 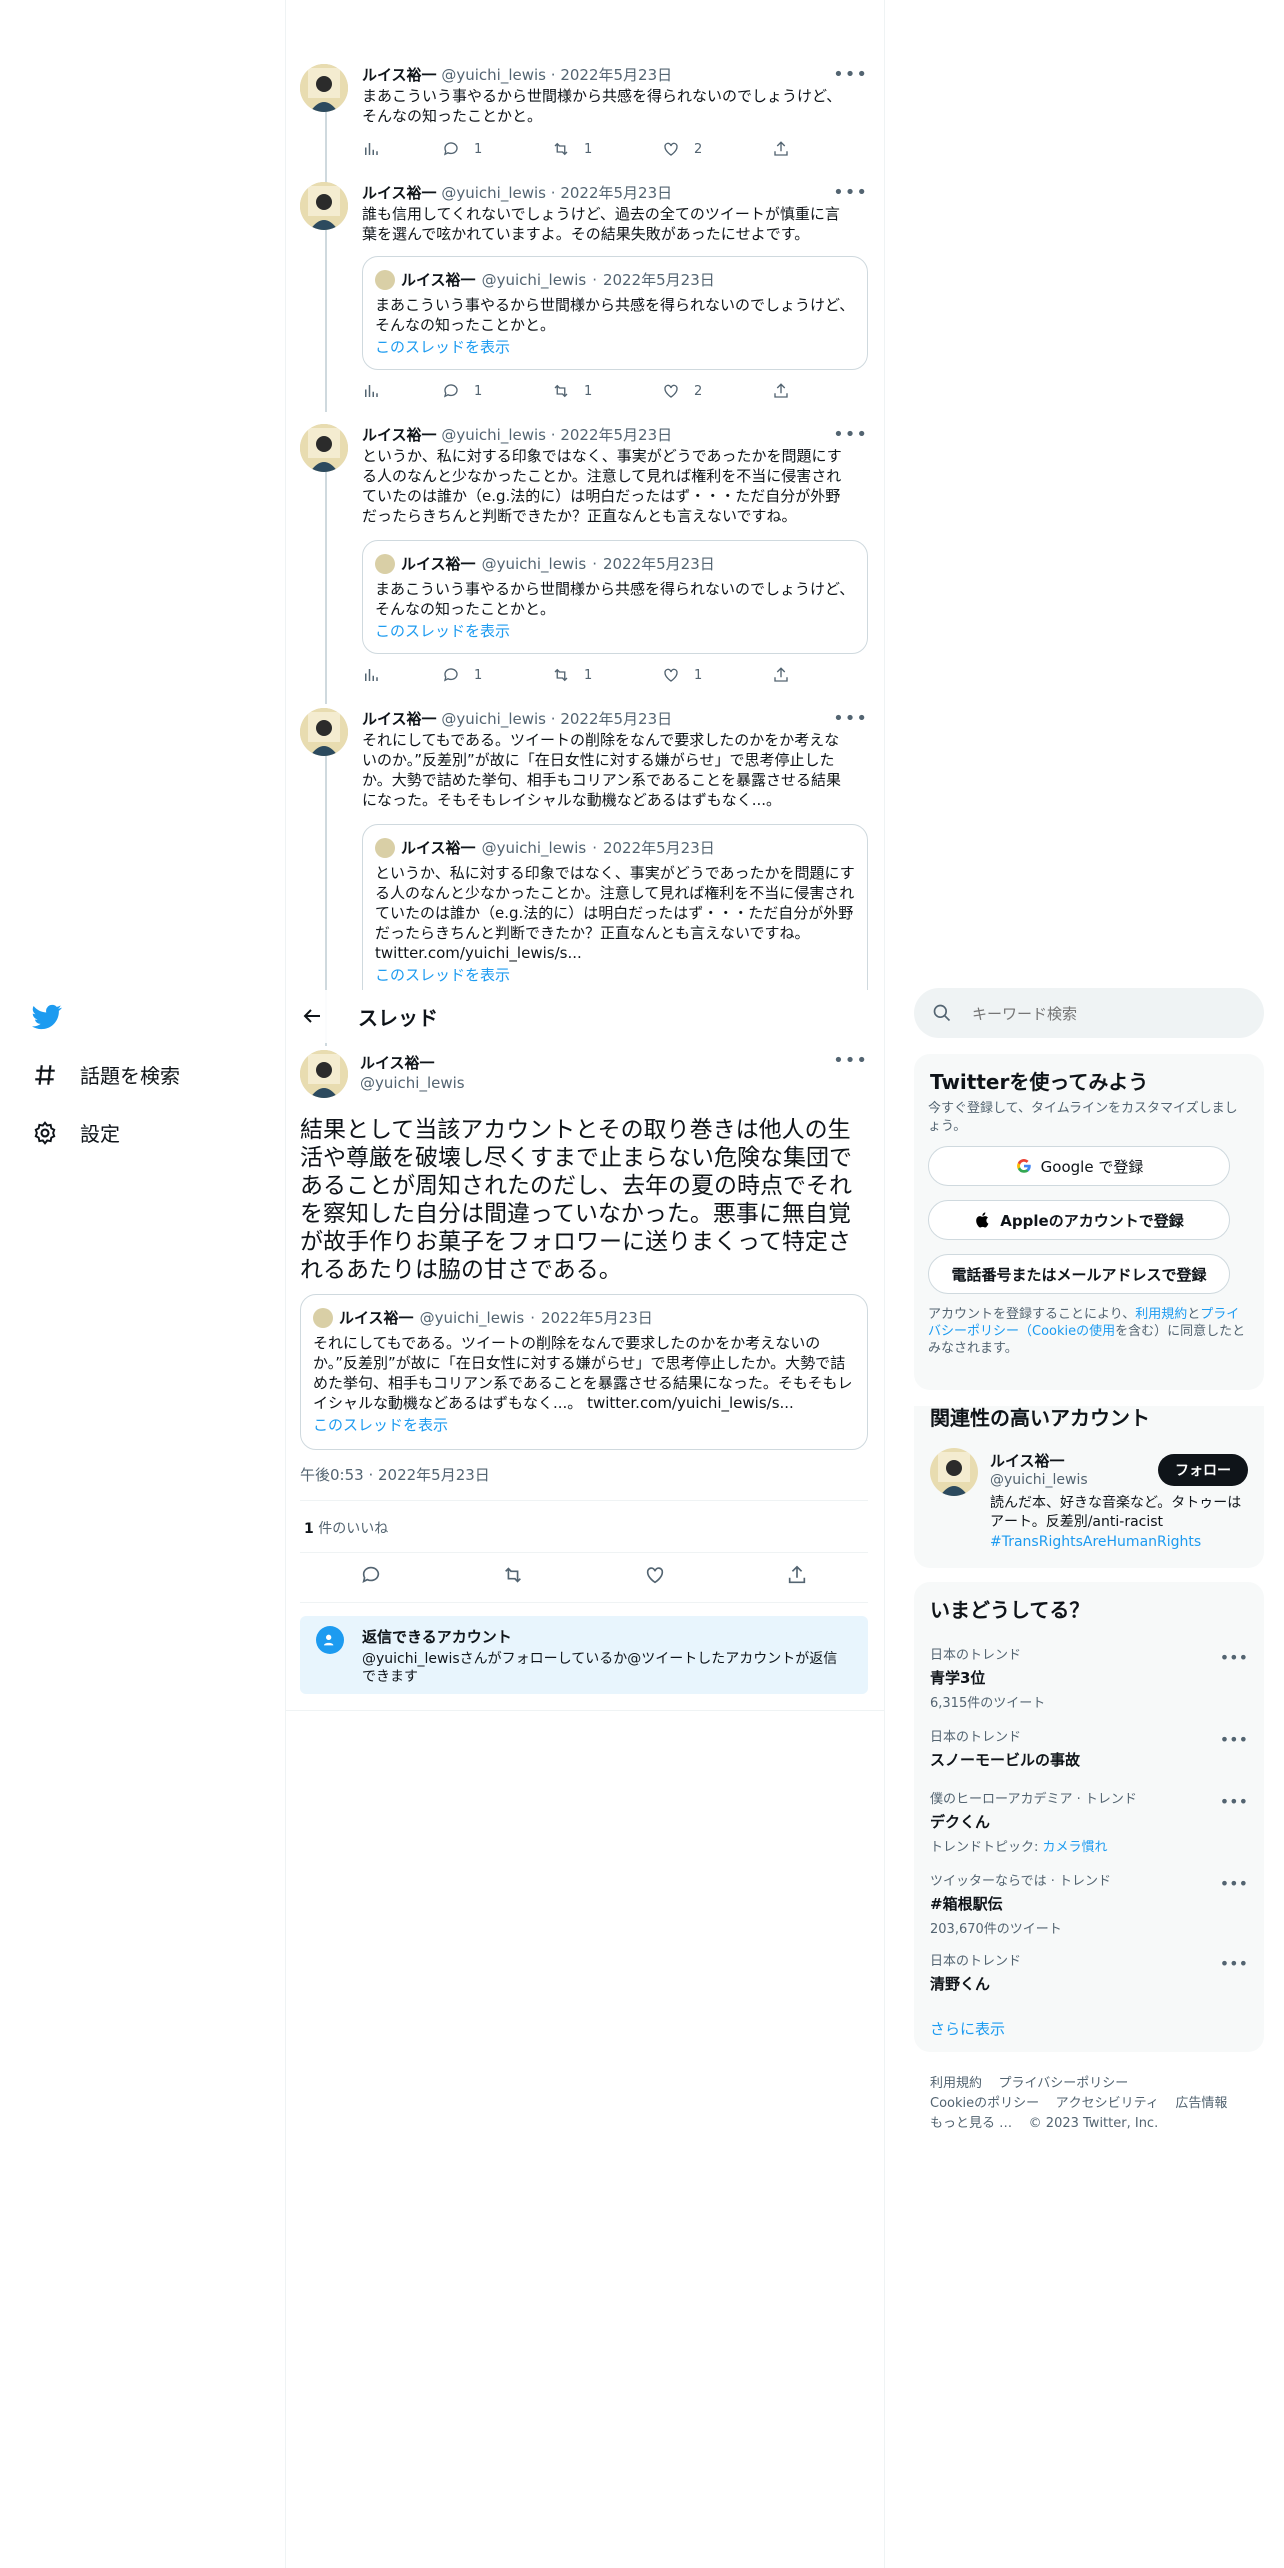 What do you see at coordinates (371, 1575) in the screenshot?
I see `reply-icon` at bounding box center [371, 1575].